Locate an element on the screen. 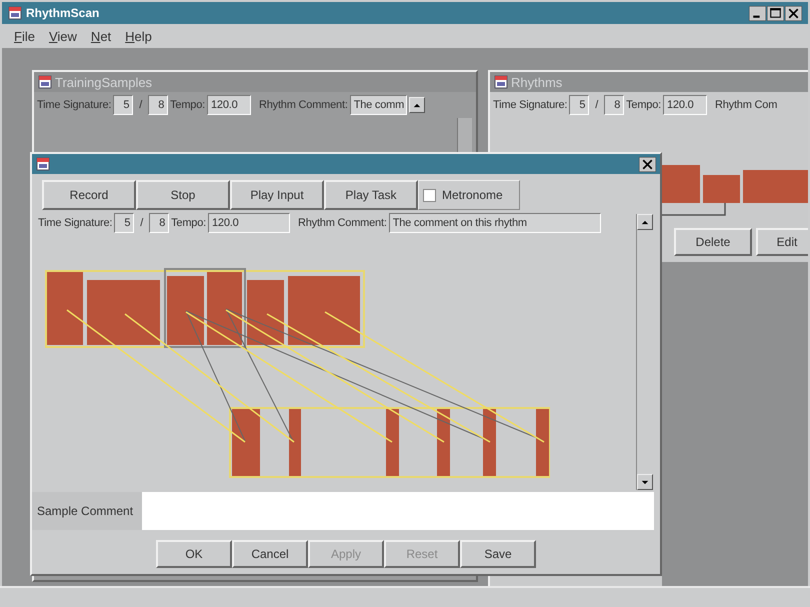  frame-button: Edit is located at coordinates (782, 242).